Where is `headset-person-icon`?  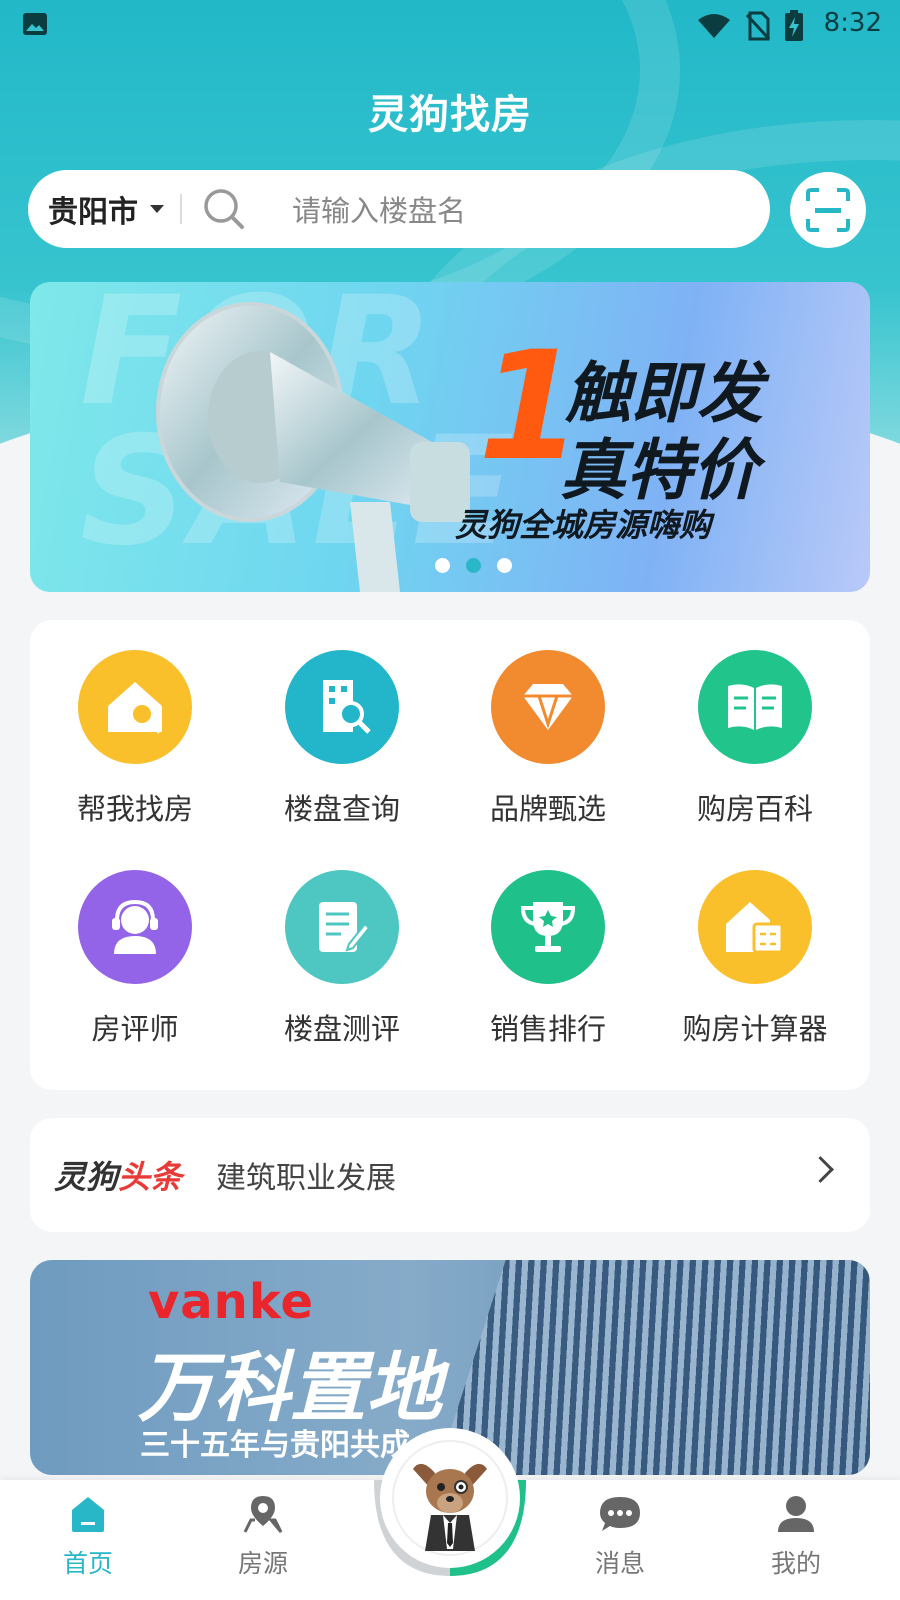 headset-person-icon is located at coordinates (135, 927).